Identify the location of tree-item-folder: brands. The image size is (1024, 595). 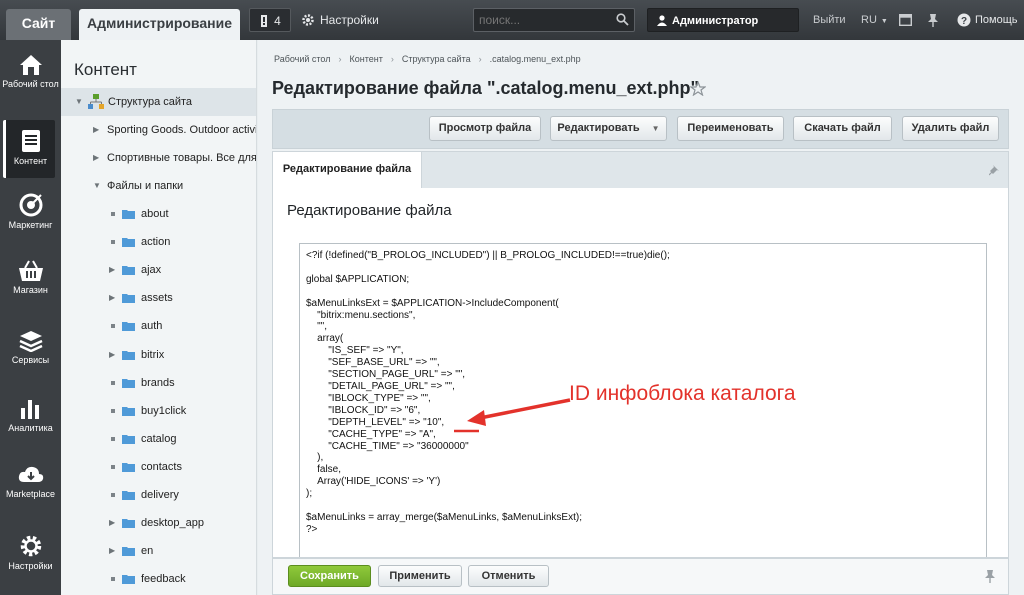
(158, 383).